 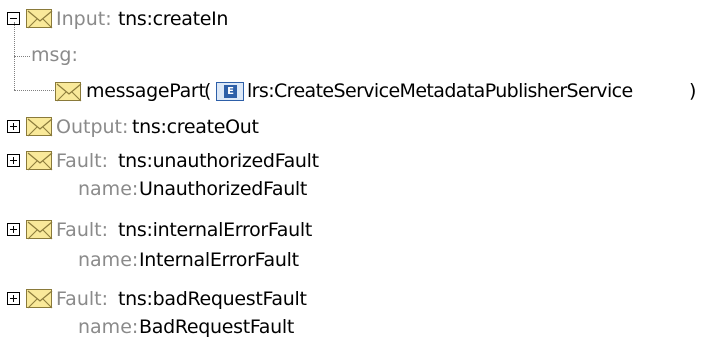 What do you see at coordinates (195, 127) in the screenshot?
I see `output-value: tns:createOut` at bounding box center [195, 127].